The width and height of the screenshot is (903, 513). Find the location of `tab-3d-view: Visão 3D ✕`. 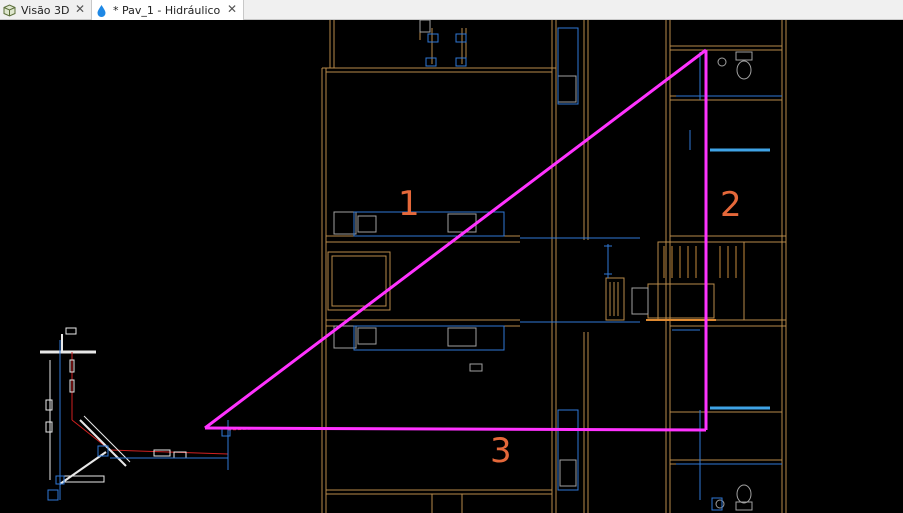

tab-3d-view: Visão 3D ✕ is located at coordinates (46, 10).